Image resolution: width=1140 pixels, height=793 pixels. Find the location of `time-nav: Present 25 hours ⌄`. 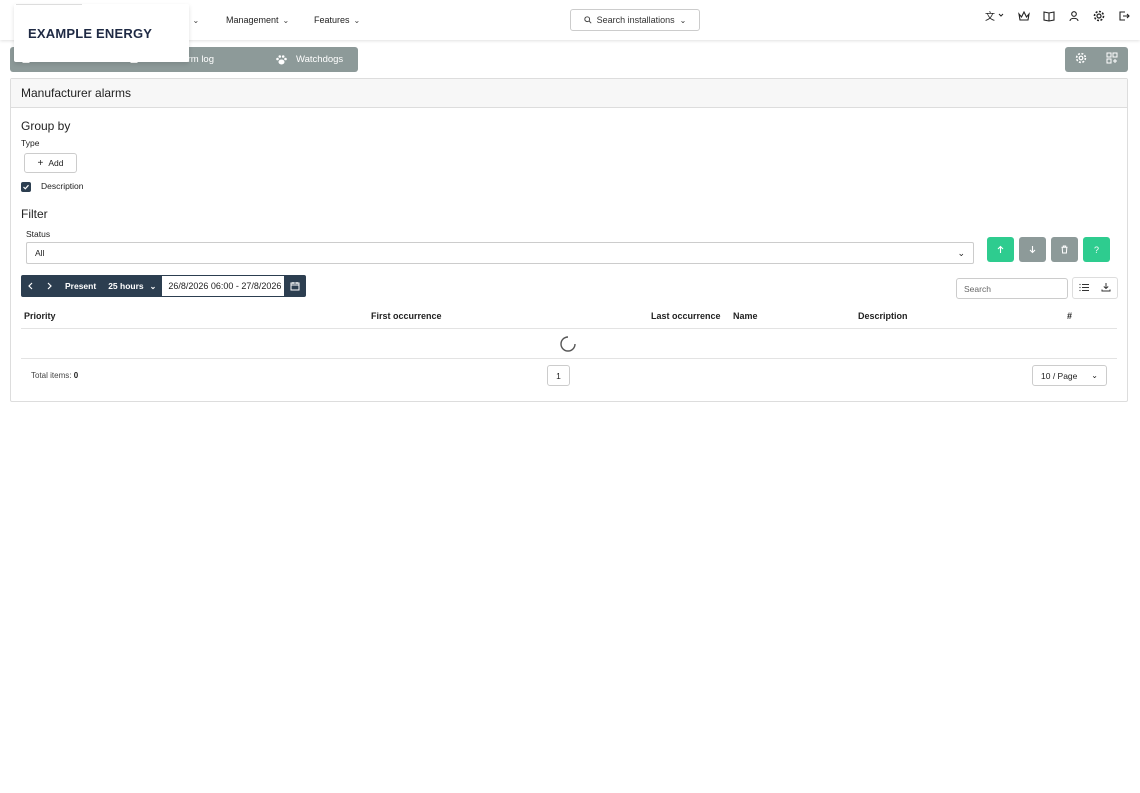

time-nav: Present 25 hours ⌄ is located at coordinates (92, 286).